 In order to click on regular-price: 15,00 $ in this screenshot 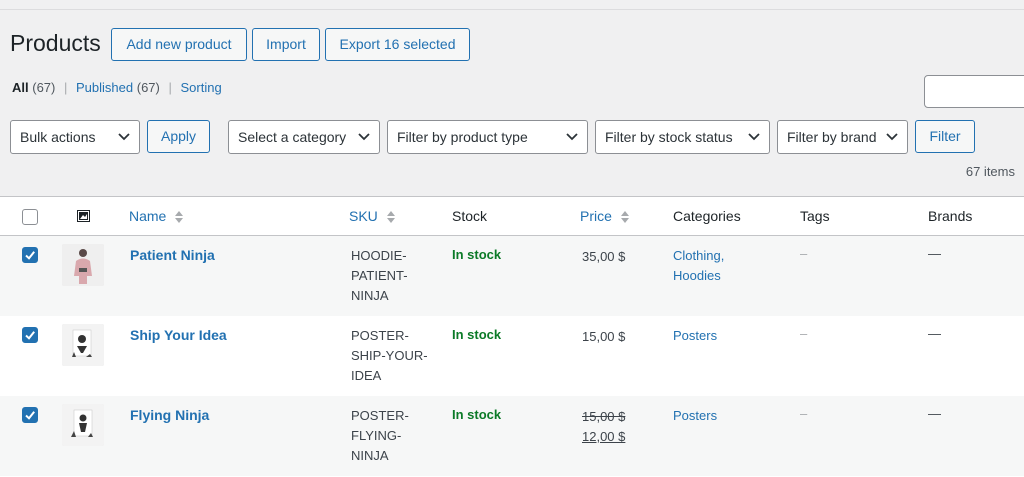, I will do `click(604, 416)`.